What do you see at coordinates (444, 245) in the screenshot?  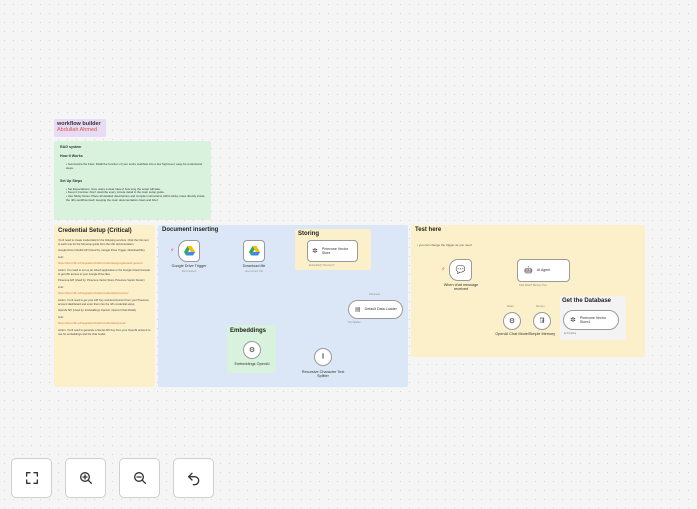 I see `test-here-note: • you can change the trigger as you need` at bounding box center [444, 245].